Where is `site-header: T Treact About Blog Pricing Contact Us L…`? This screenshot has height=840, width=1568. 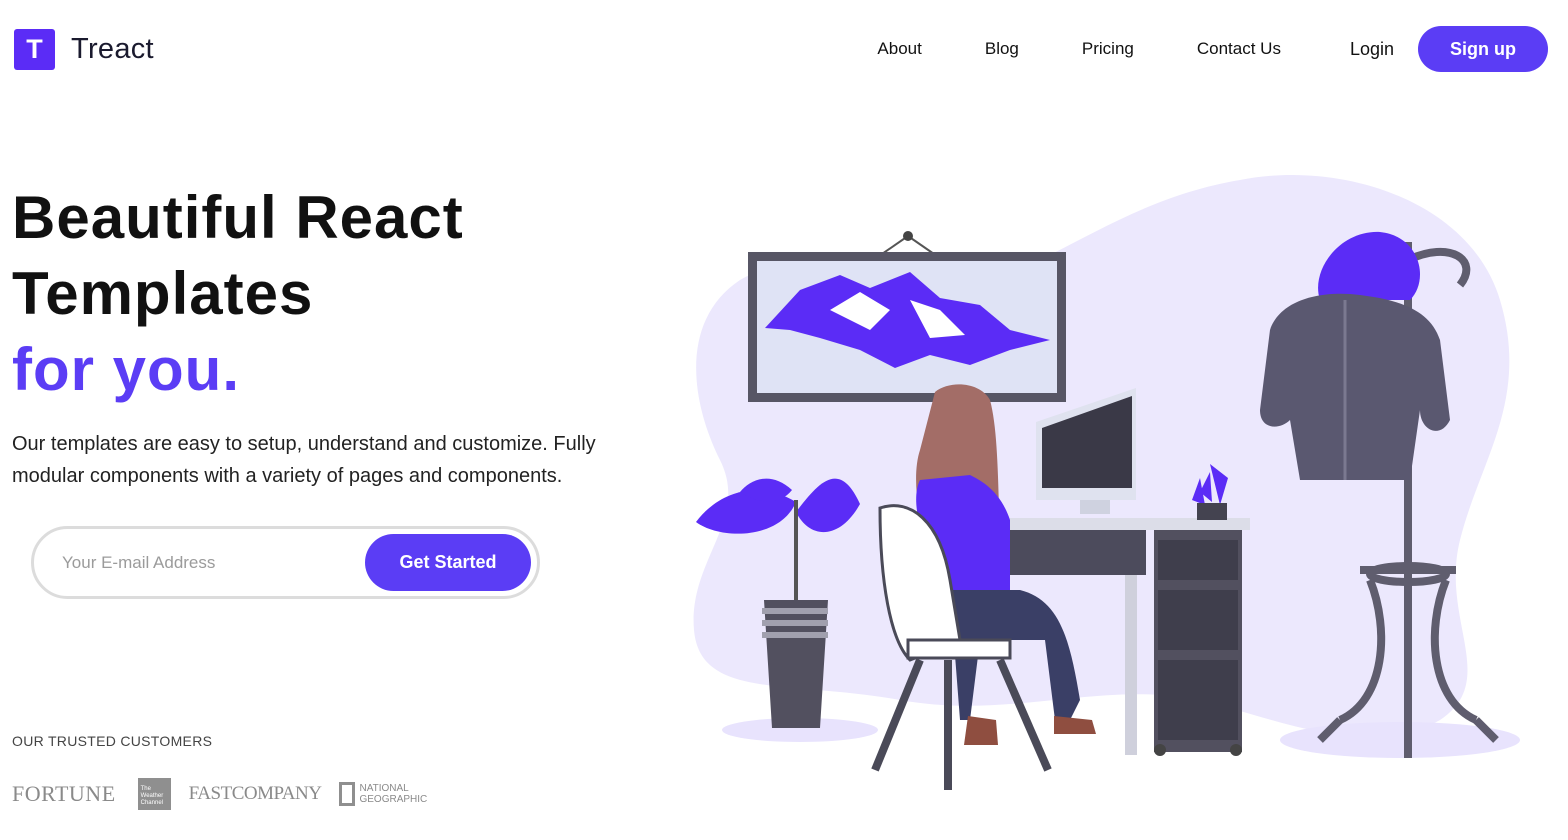 site-header: T Treact About Blog Pricing Contact Us L… is located at coordinates (784, 50).